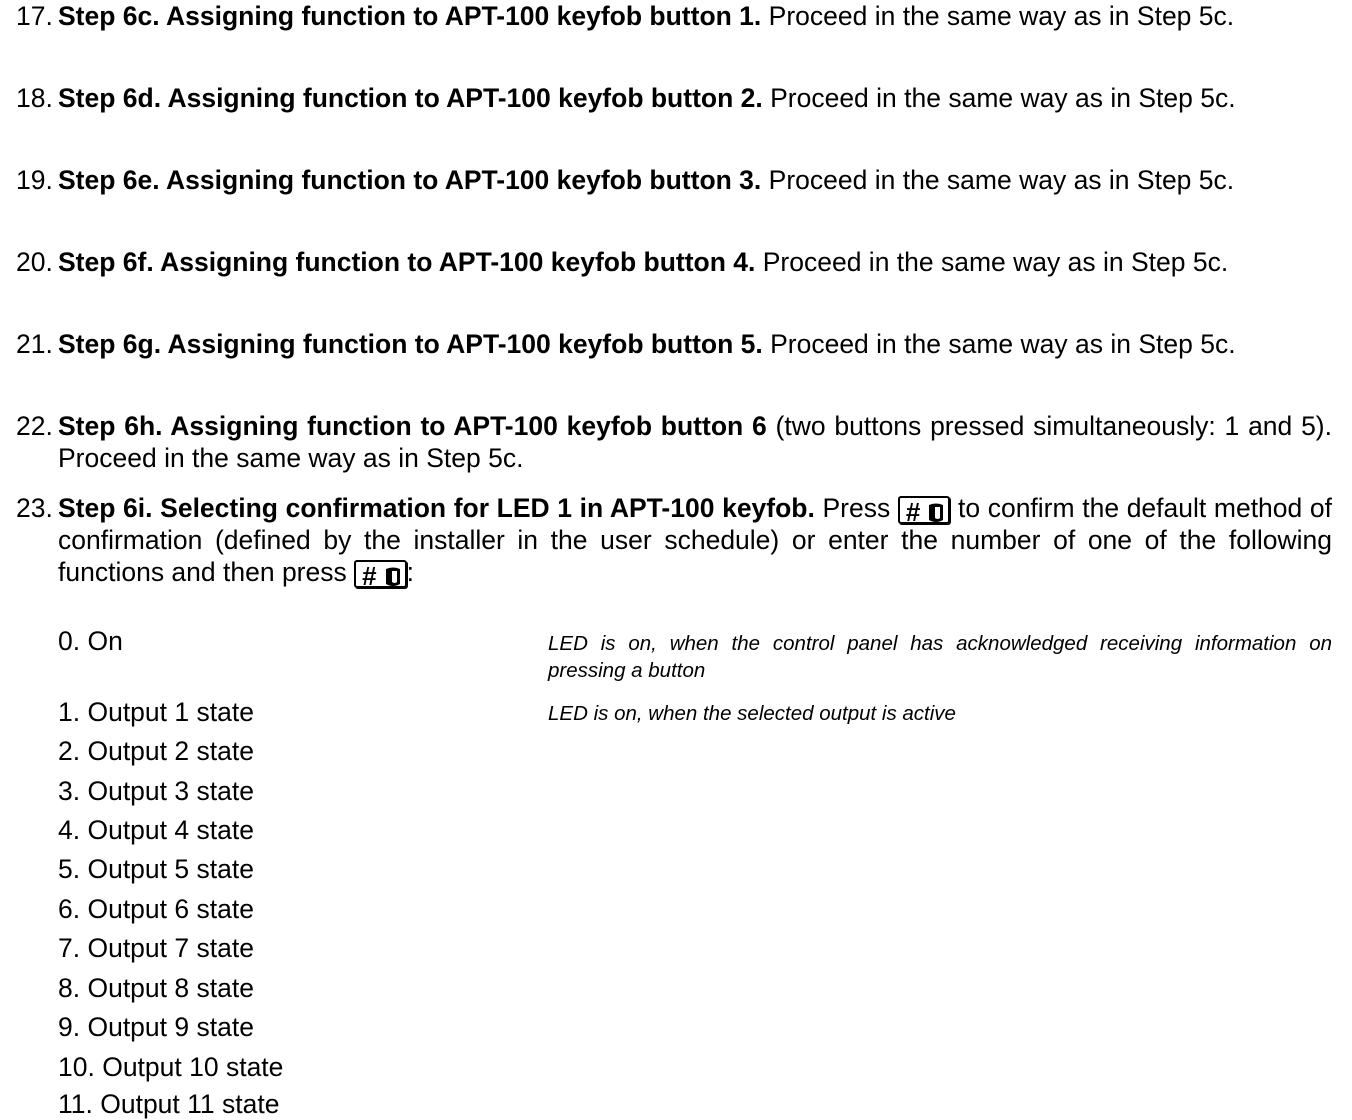 This screenshot has width=1352, height=1120. What do you see at coordinates (34, 16) in the screenshot?
I see `step-number: 17.` at bounding box center [34, 16].